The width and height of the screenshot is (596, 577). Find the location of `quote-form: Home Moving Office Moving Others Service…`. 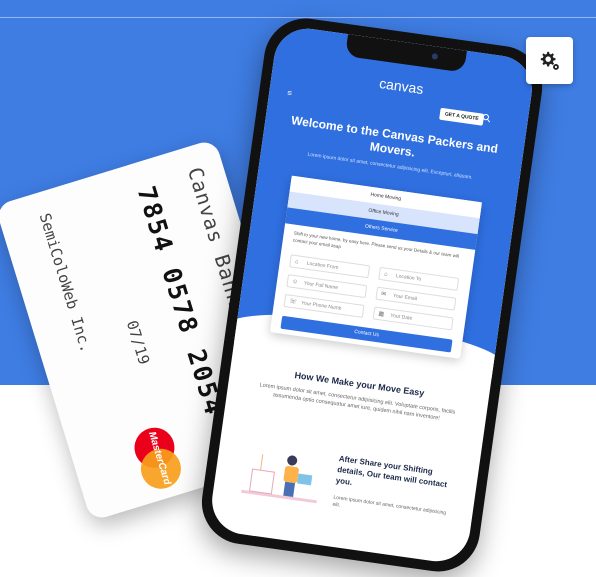

quote-form: Home Moving Office Moving Others Service… is located at coordinates (375, 267).